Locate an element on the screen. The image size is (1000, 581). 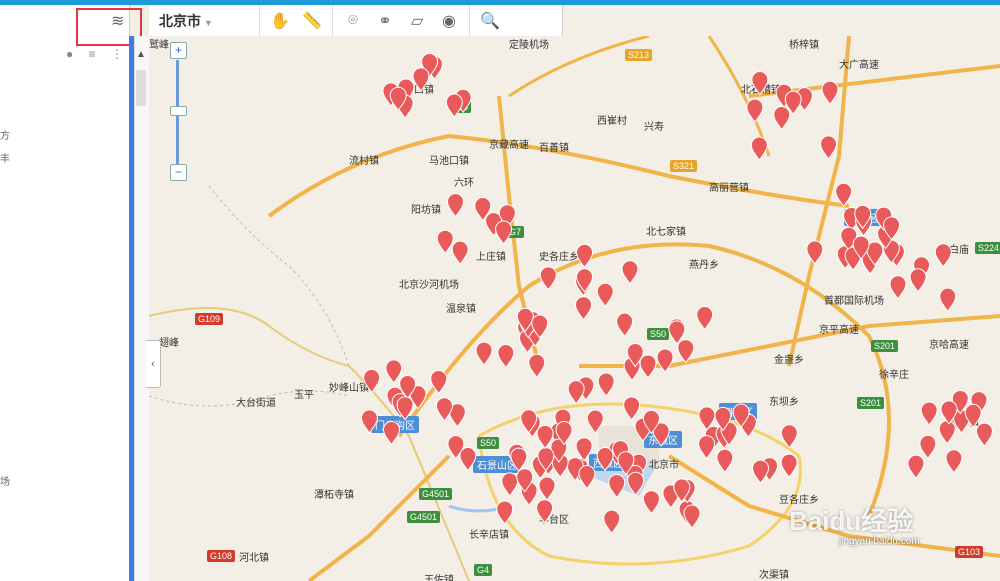
left-panel: 方 丰 场 is located at coordinates (65, 293).